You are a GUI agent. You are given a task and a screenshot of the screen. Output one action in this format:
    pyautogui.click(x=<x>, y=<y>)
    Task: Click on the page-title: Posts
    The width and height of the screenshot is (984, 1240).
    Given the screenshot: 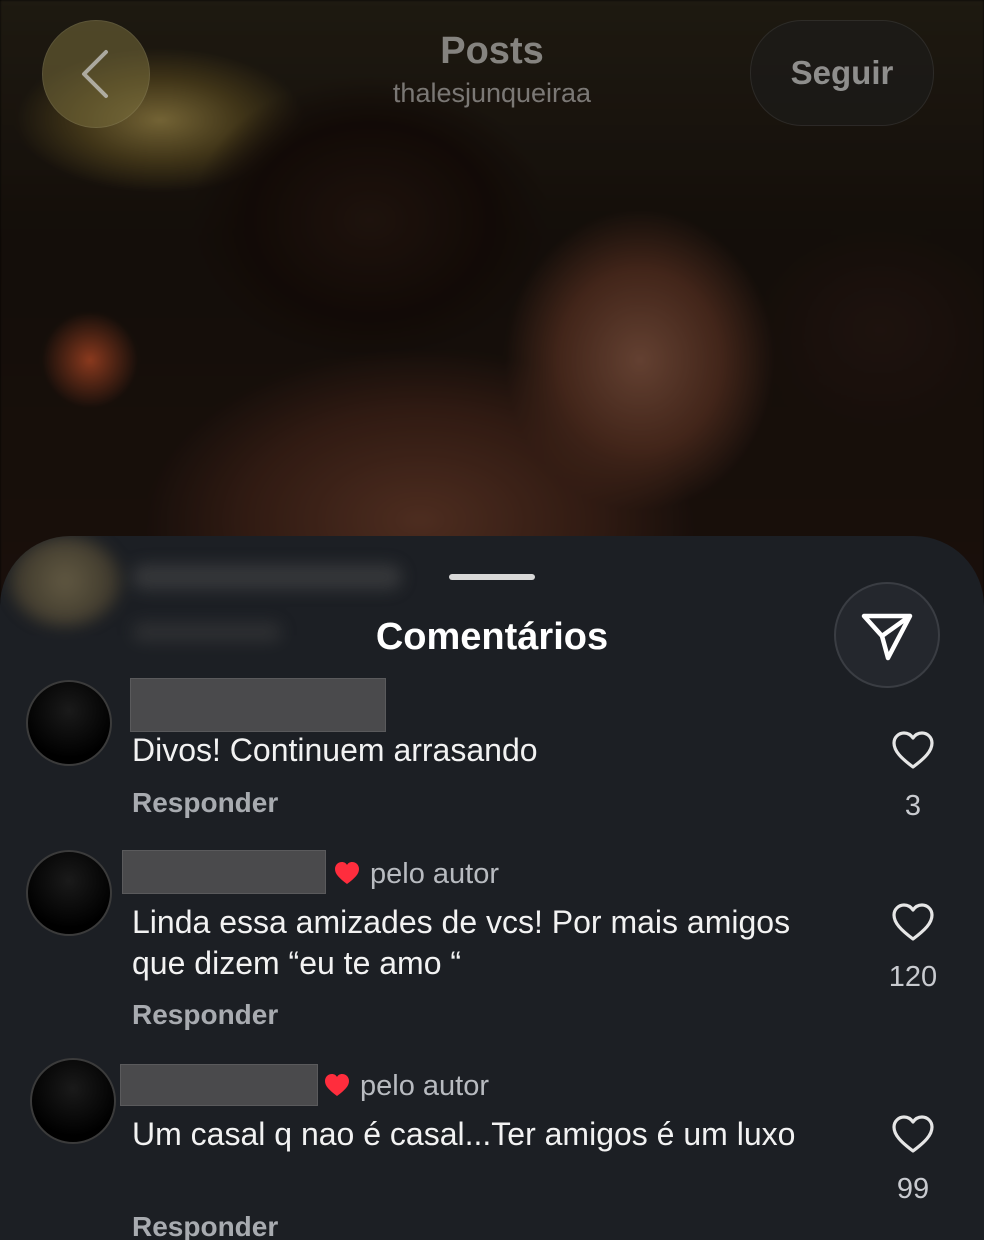 What is the action you would take?
    pyautogui.click(x=492, y=51)
    